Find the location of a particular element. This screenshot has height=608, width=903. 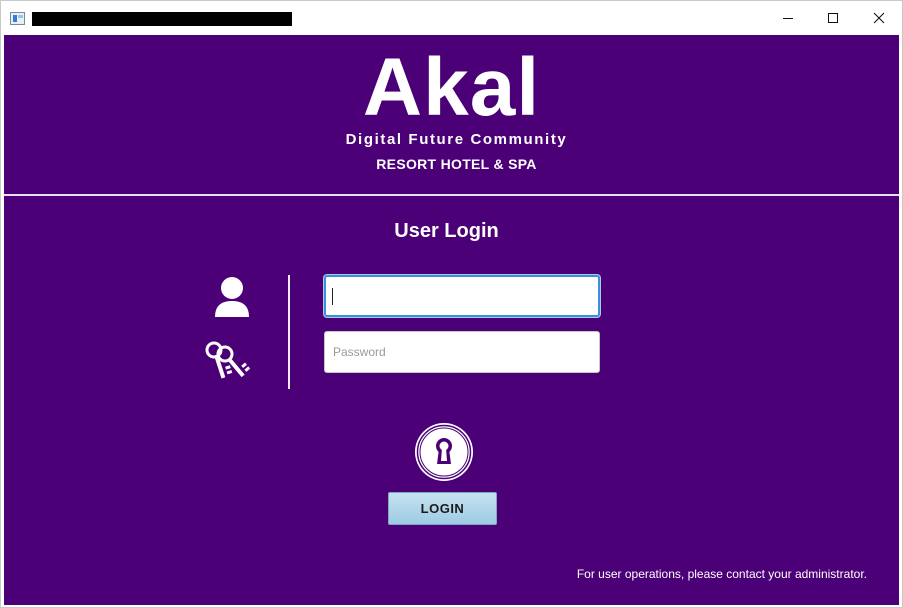

login-button: LOGIN is located at coordinates (442, 508).